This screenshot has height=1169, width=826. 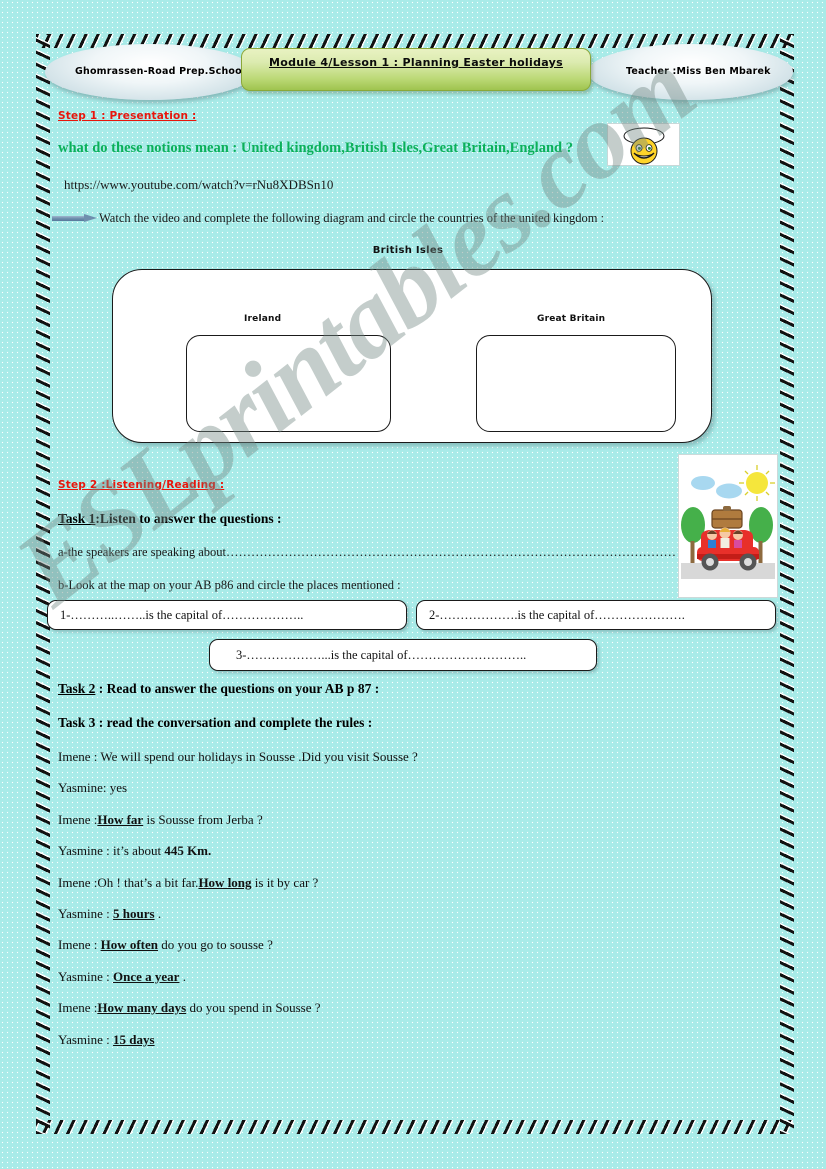 I want to click on task2-label: Task 2, so click(x=77, y=688).